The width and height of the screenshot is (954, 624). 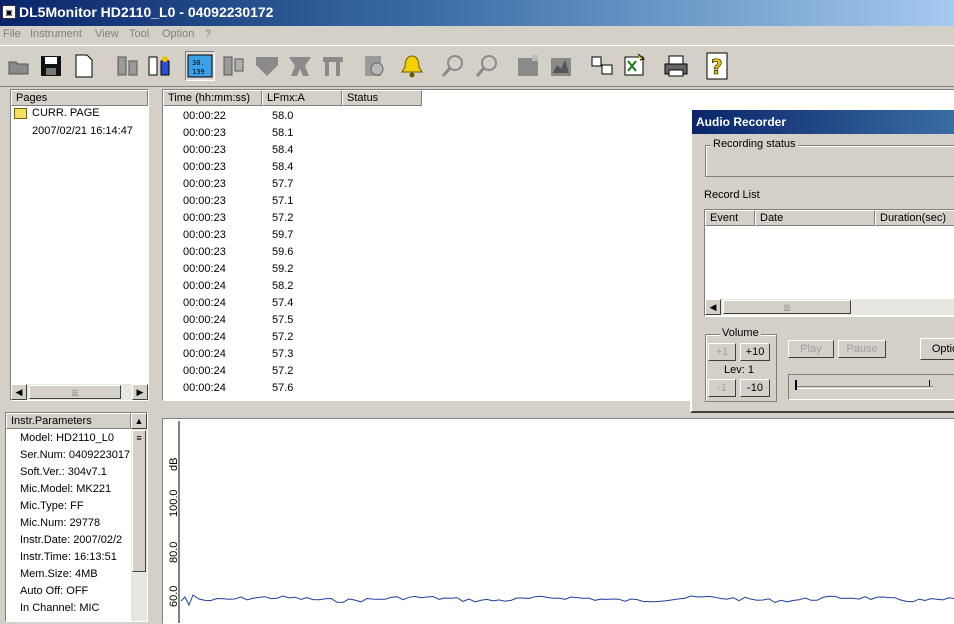 What do you see at coordinates (676, 66) in the screenshot?
I see `print-icon` at bounding box center [676, 66].